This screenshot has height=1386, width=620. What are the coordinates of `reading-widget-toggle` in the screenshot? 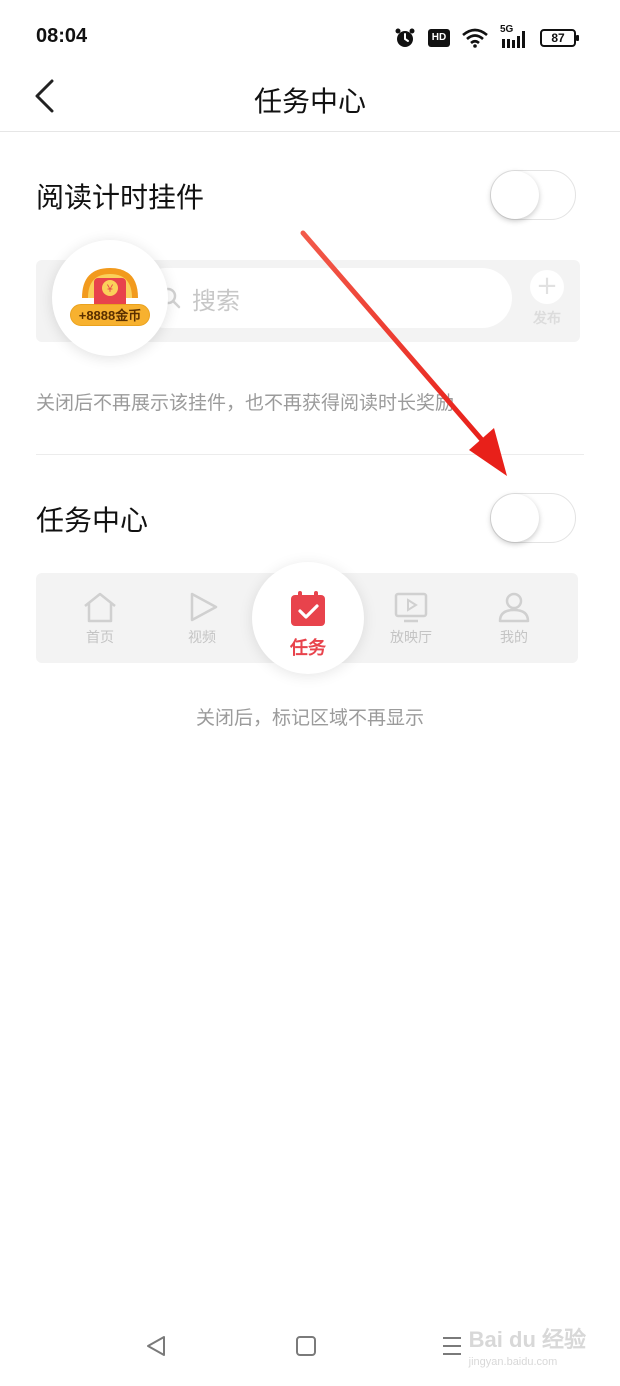 It's located at (533, 195).